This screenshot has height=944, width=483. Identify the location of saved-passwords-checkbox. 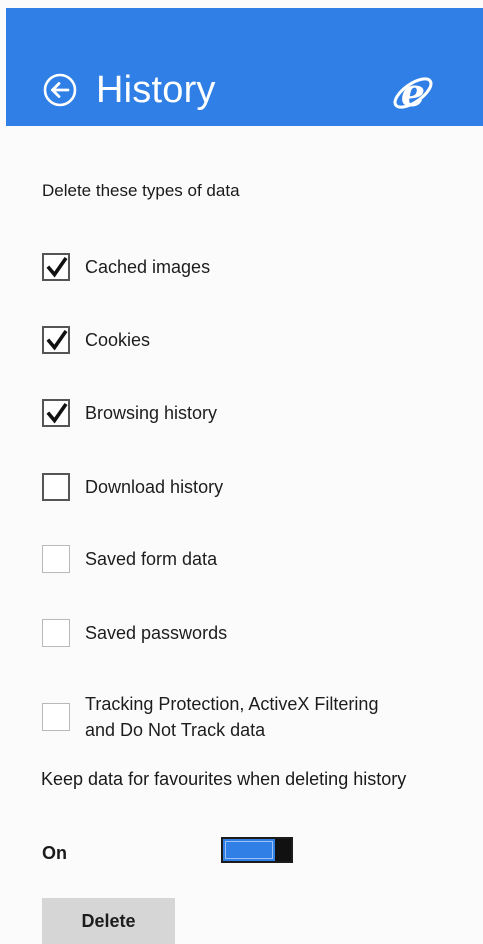
(56, 633).